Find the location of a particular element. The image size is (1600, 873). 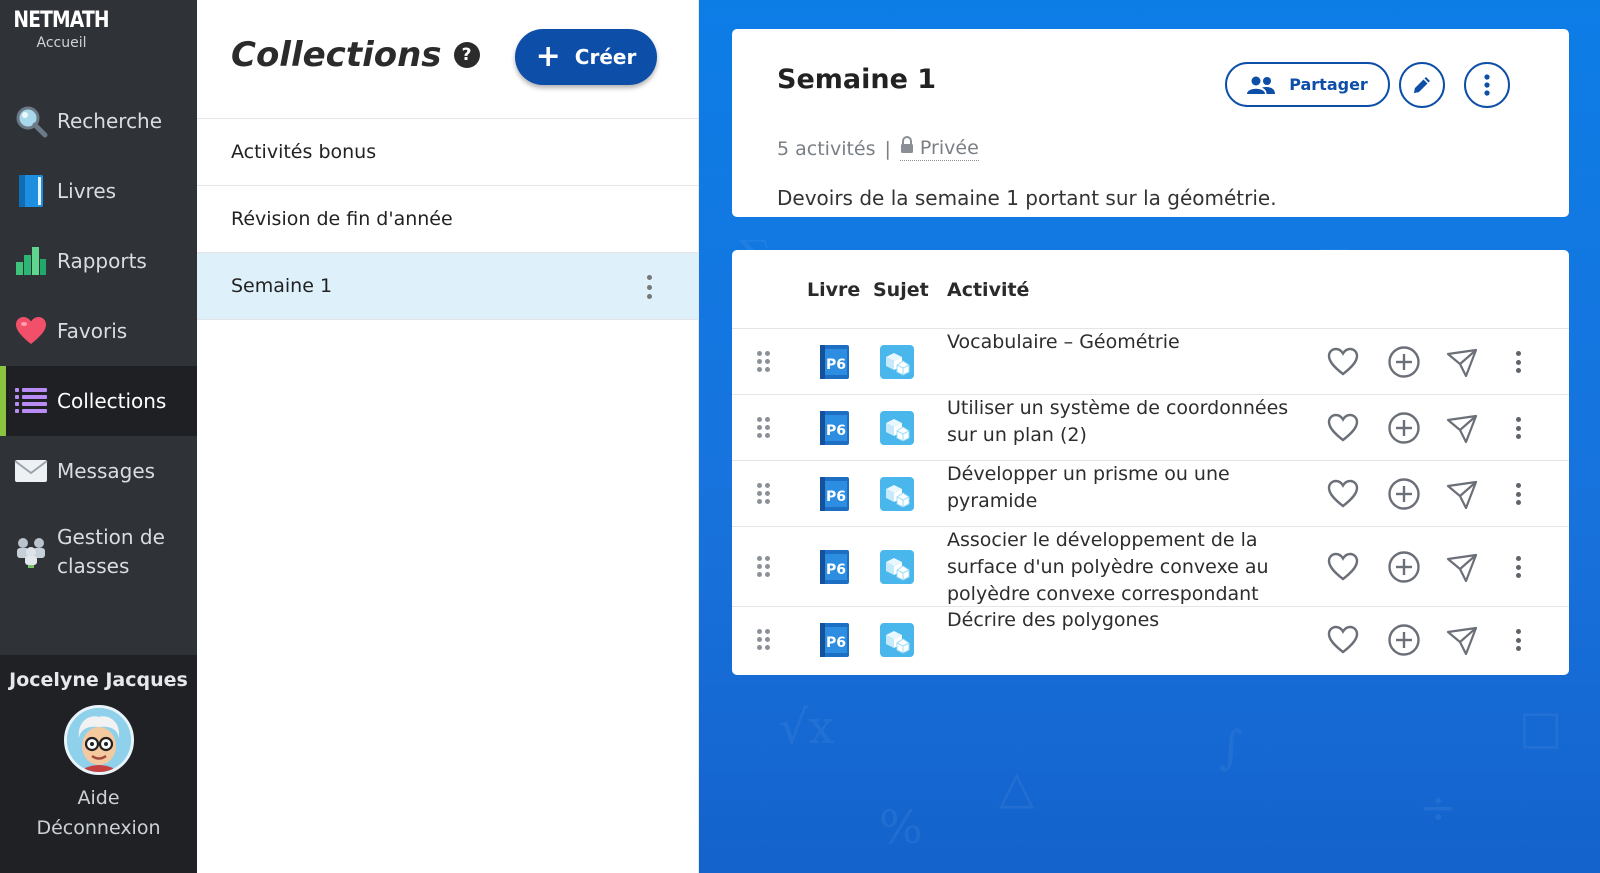

netmath-logo: NETMATH is located at coordinates (61, 20).